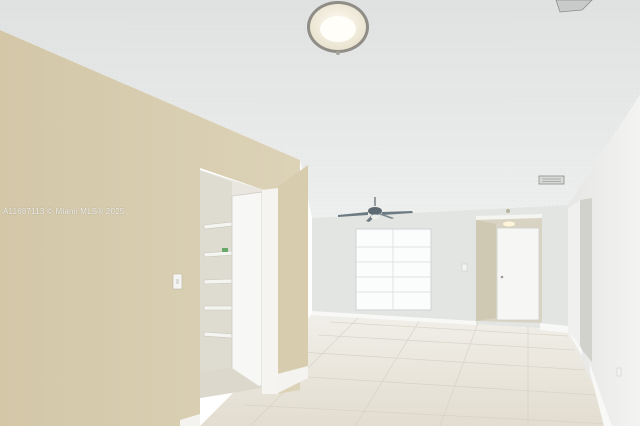 Image resolution: width=640 pixels, height=426 pixels. I want to click on right-doorway, so click(586, 280).